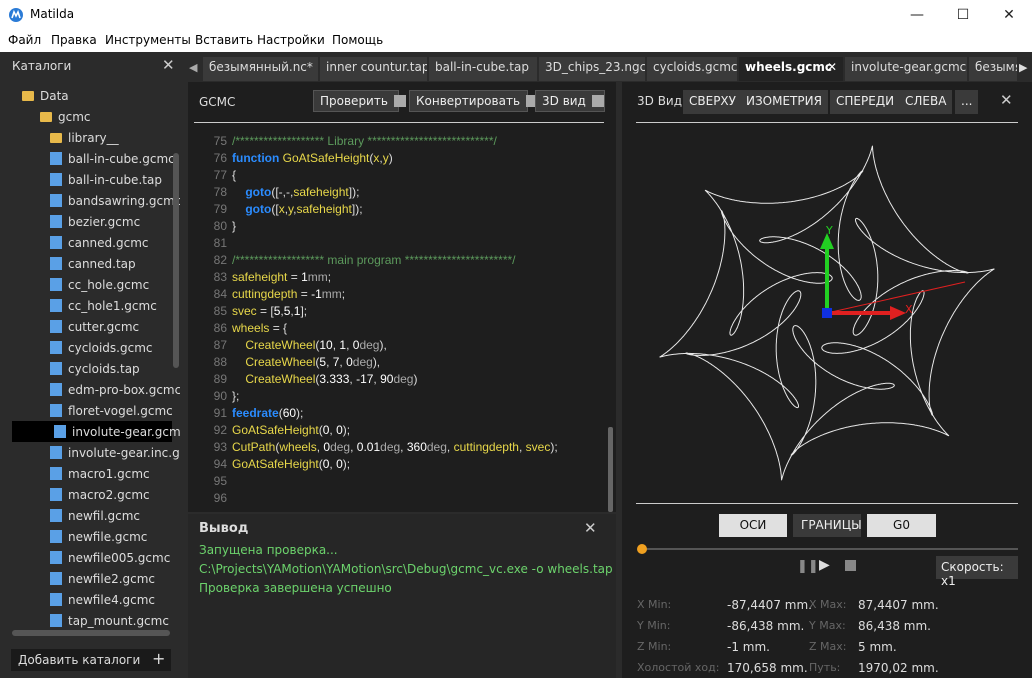  Describe the element at coordinates (115, 452) in the screenshot. I see `tree-file: involute-gear.inc.gcmc` at that location.